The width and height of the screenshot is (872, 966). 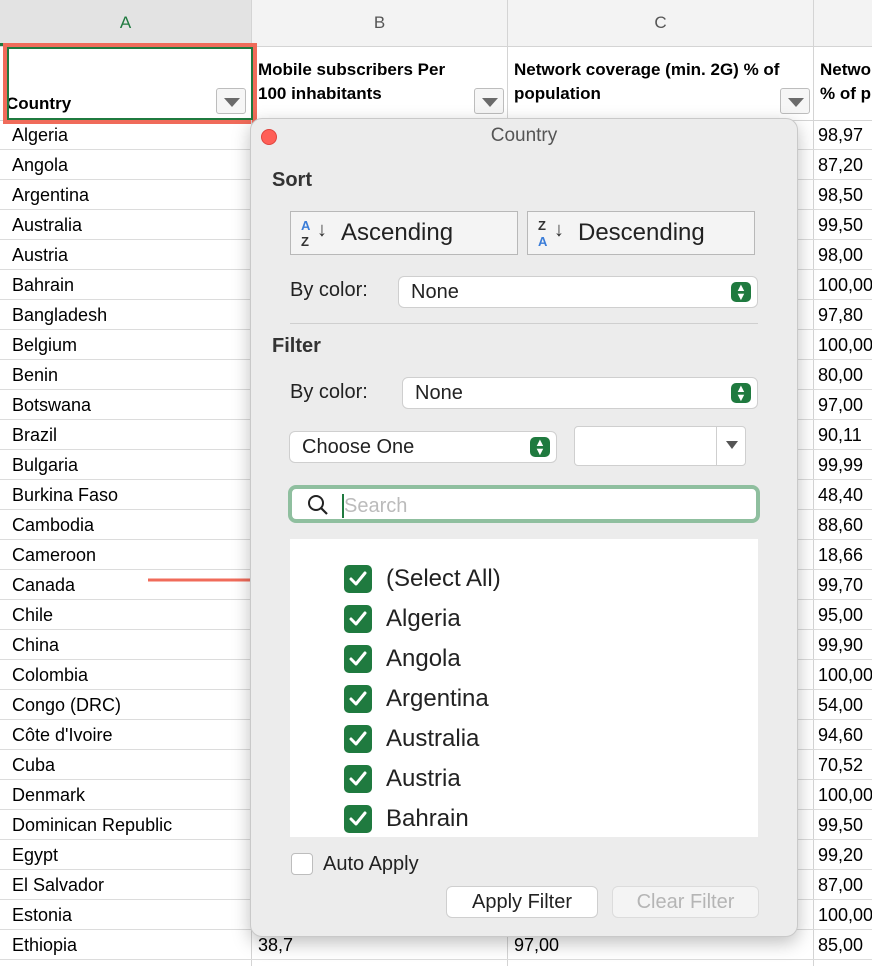 I want to click on cell-country: Côte d'Ivoire, so click(x=126, y=735).